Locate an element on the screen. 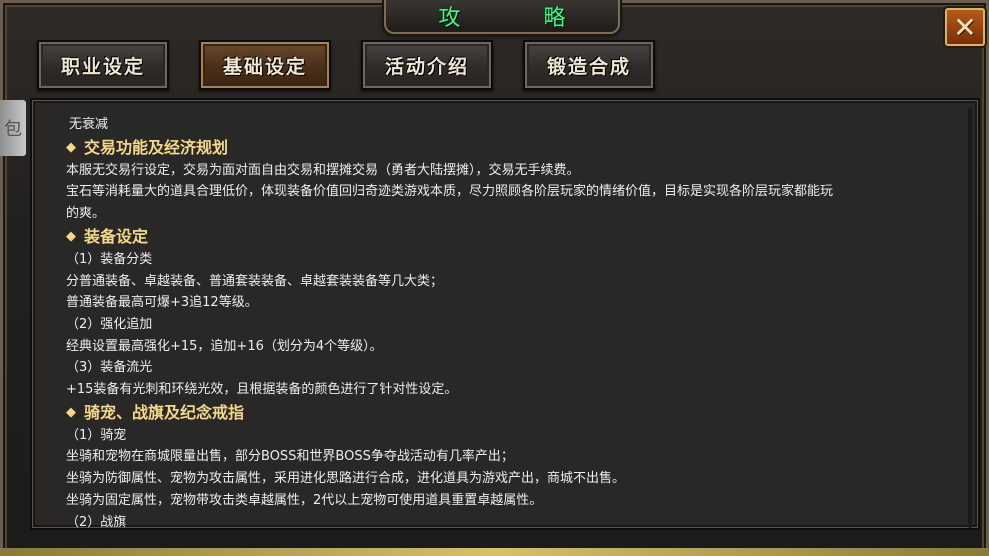  text-line: 的爽。 is located at coordinates (86, 214).